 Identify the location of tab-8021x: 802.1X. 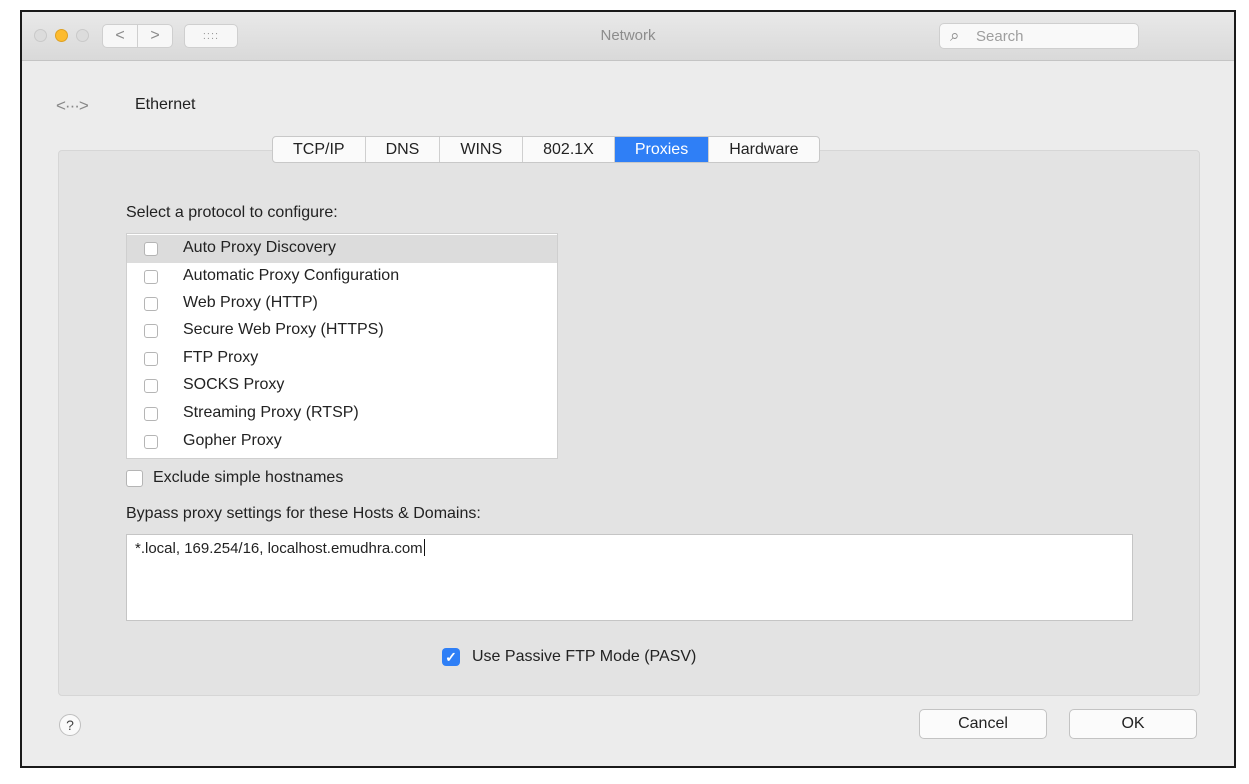
(569, 149).